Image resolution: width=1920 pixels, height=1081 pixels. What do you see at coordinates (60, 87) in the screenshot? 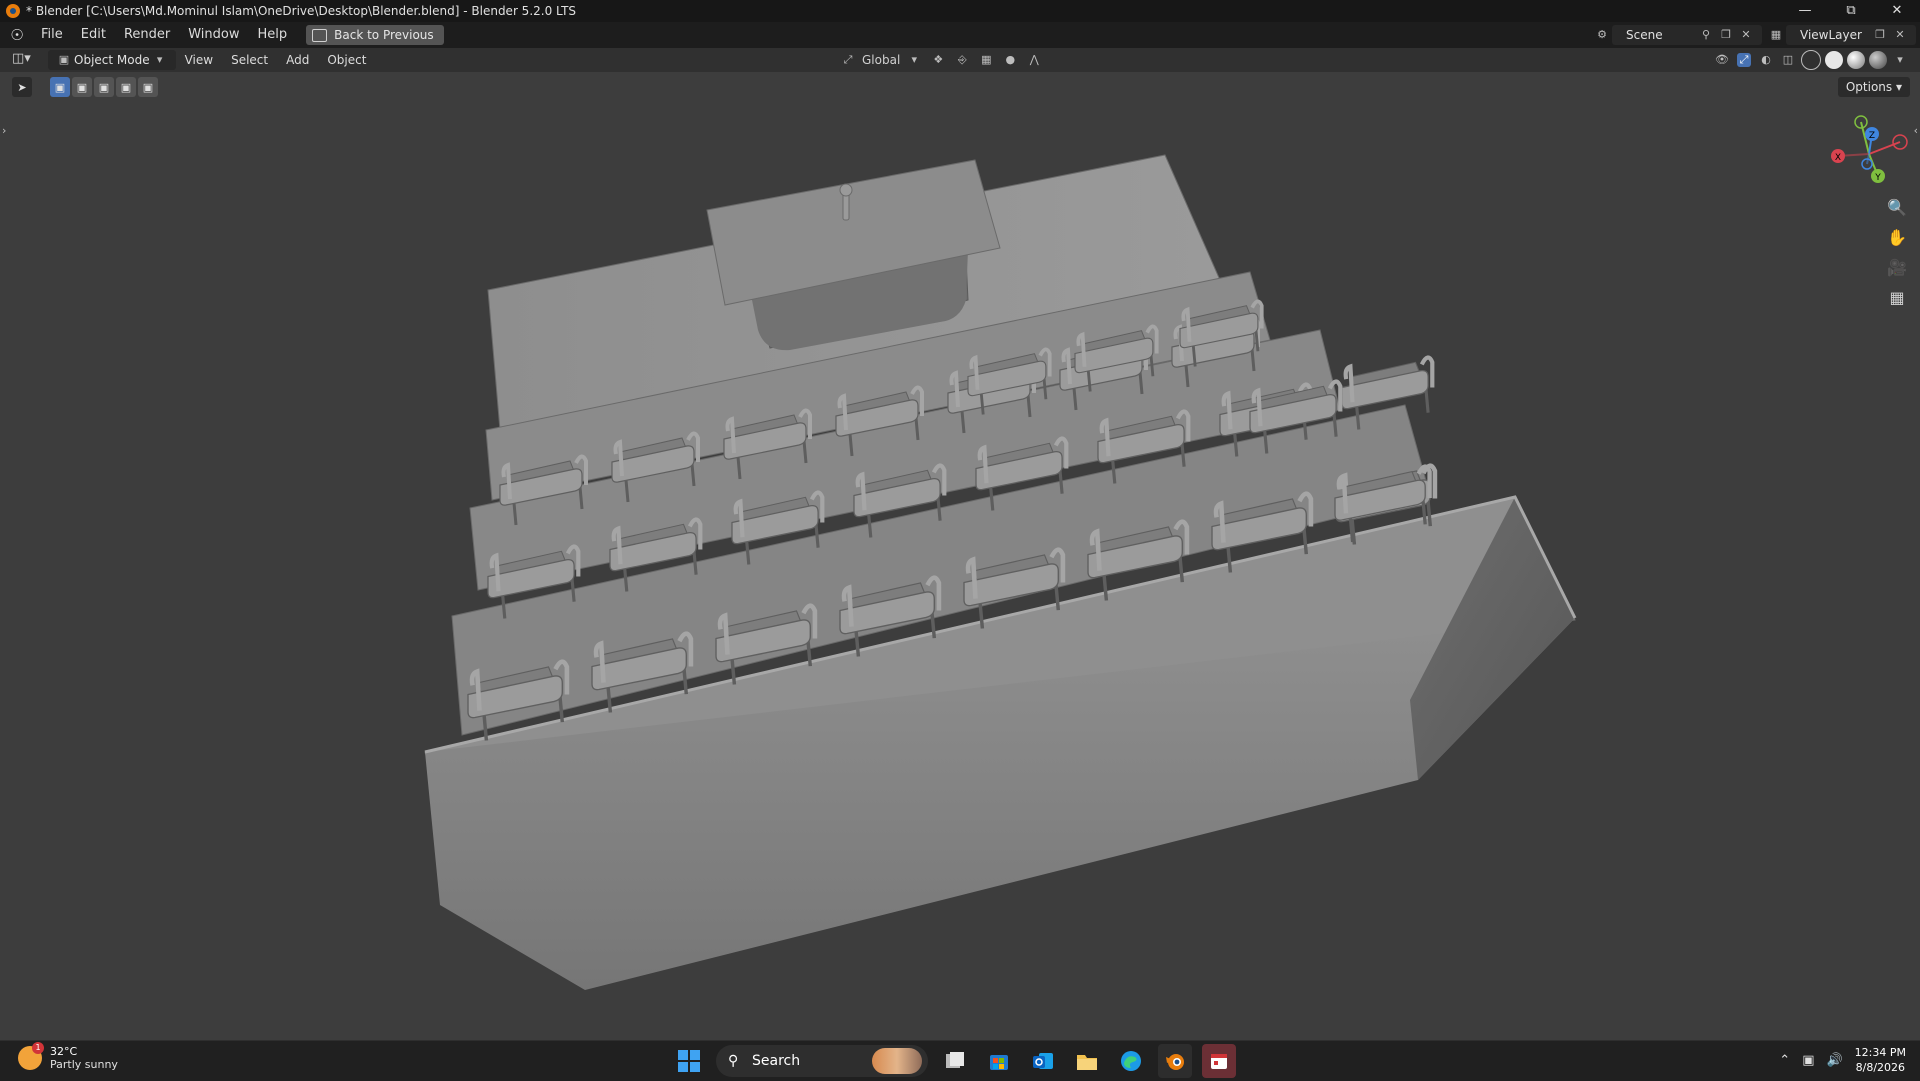
I see `select-new-icon: ▣` at bounding box center [60, 87].